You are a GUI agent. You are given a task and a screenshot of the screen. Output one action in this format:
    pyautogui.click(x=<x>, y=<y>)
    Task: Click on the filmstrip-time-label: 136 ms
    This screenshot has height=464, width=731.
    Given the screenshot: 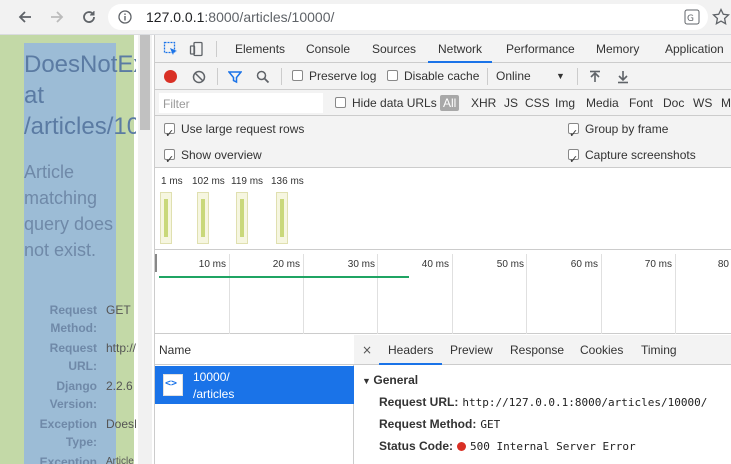 What is the action you would take?
    pyautogui.click(x=287, y=181)
    